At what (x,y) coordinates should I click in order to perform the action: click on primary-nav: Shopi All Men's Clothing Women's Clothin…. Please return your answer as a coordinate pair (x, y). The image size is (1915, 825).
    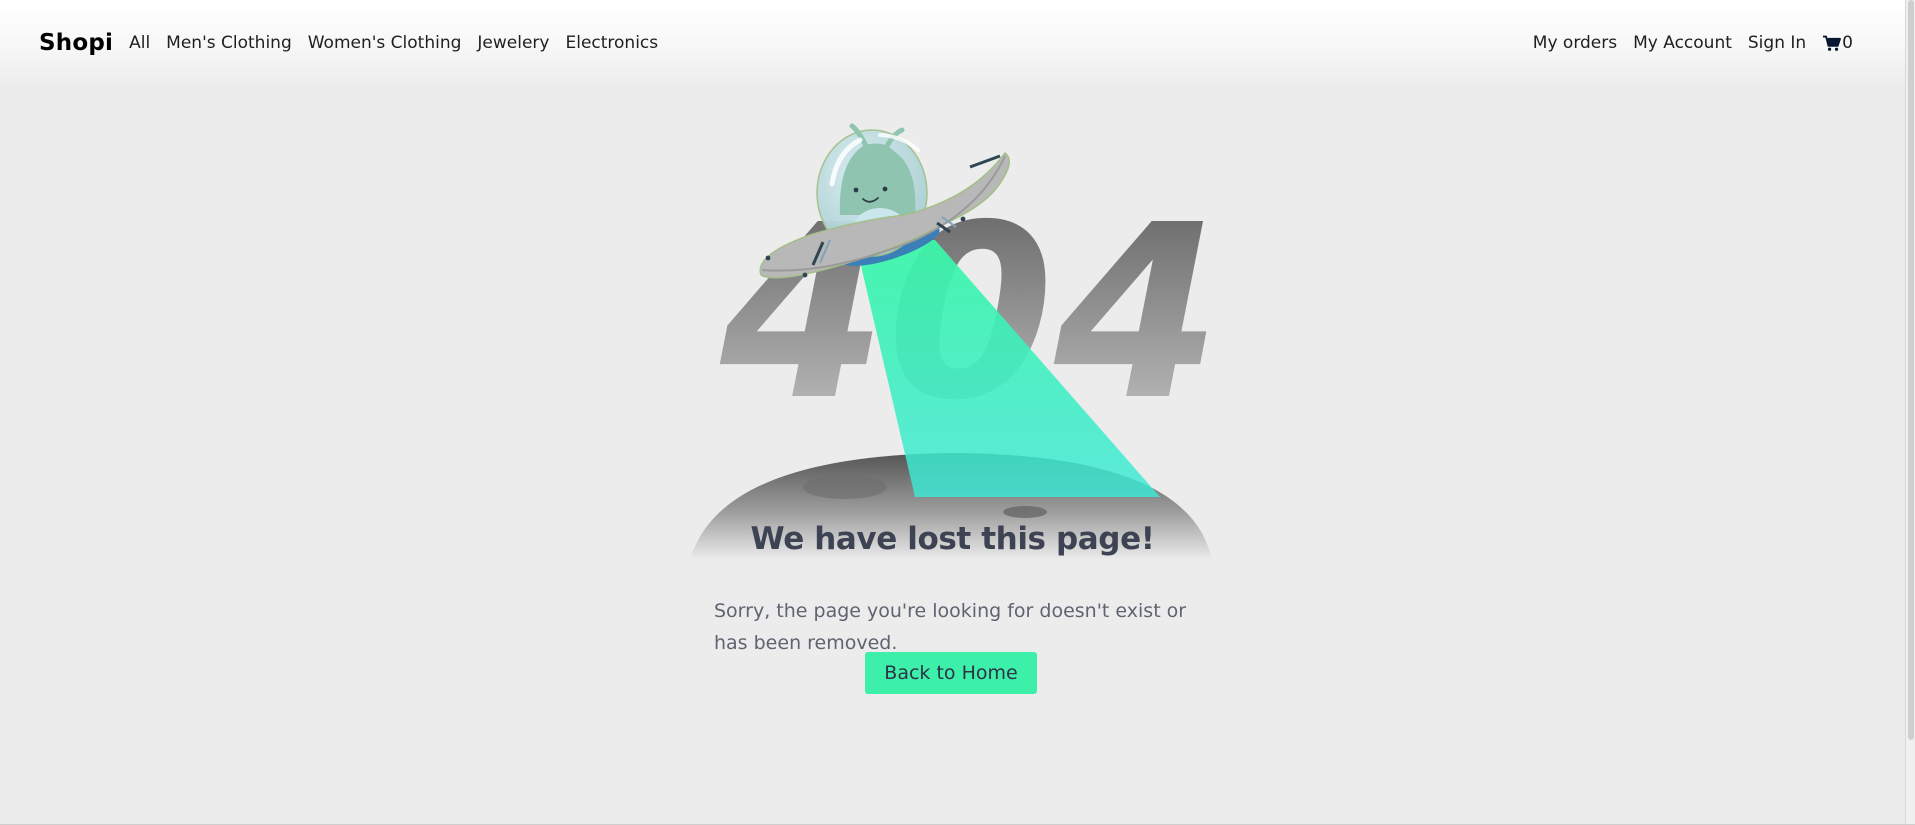
    Looking at the image, I should click on (348, 43).